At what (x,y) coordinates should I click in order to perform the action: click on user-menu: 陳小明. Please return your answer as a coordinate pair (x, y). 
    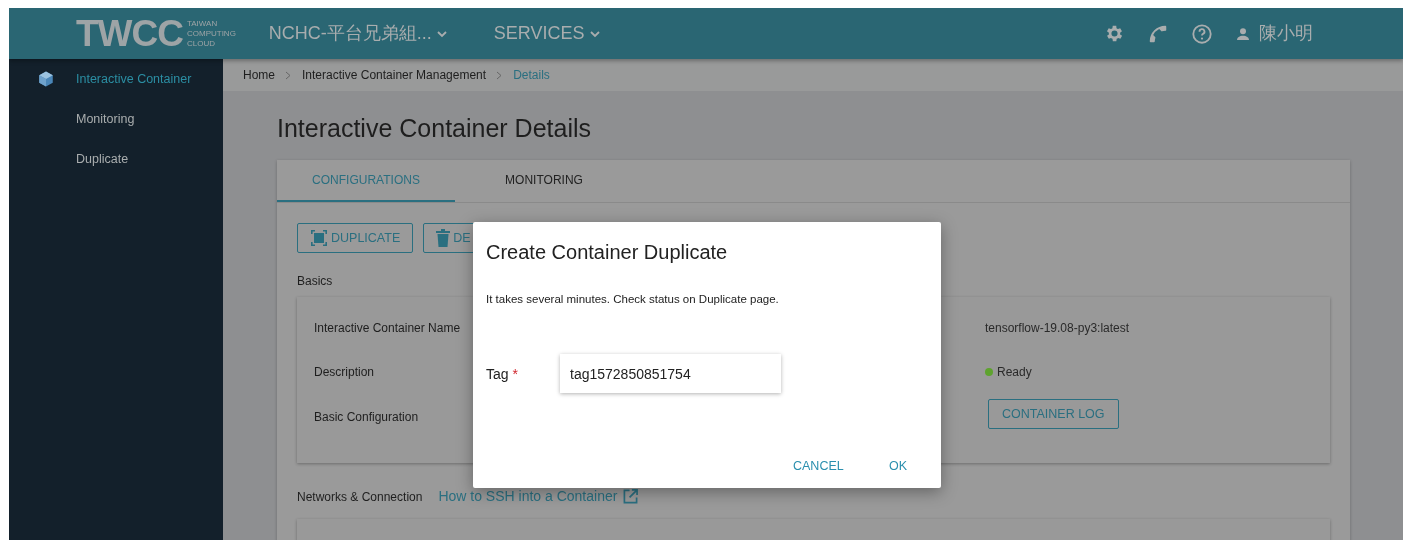
    Looking at the image, I should click on (1274, 33).